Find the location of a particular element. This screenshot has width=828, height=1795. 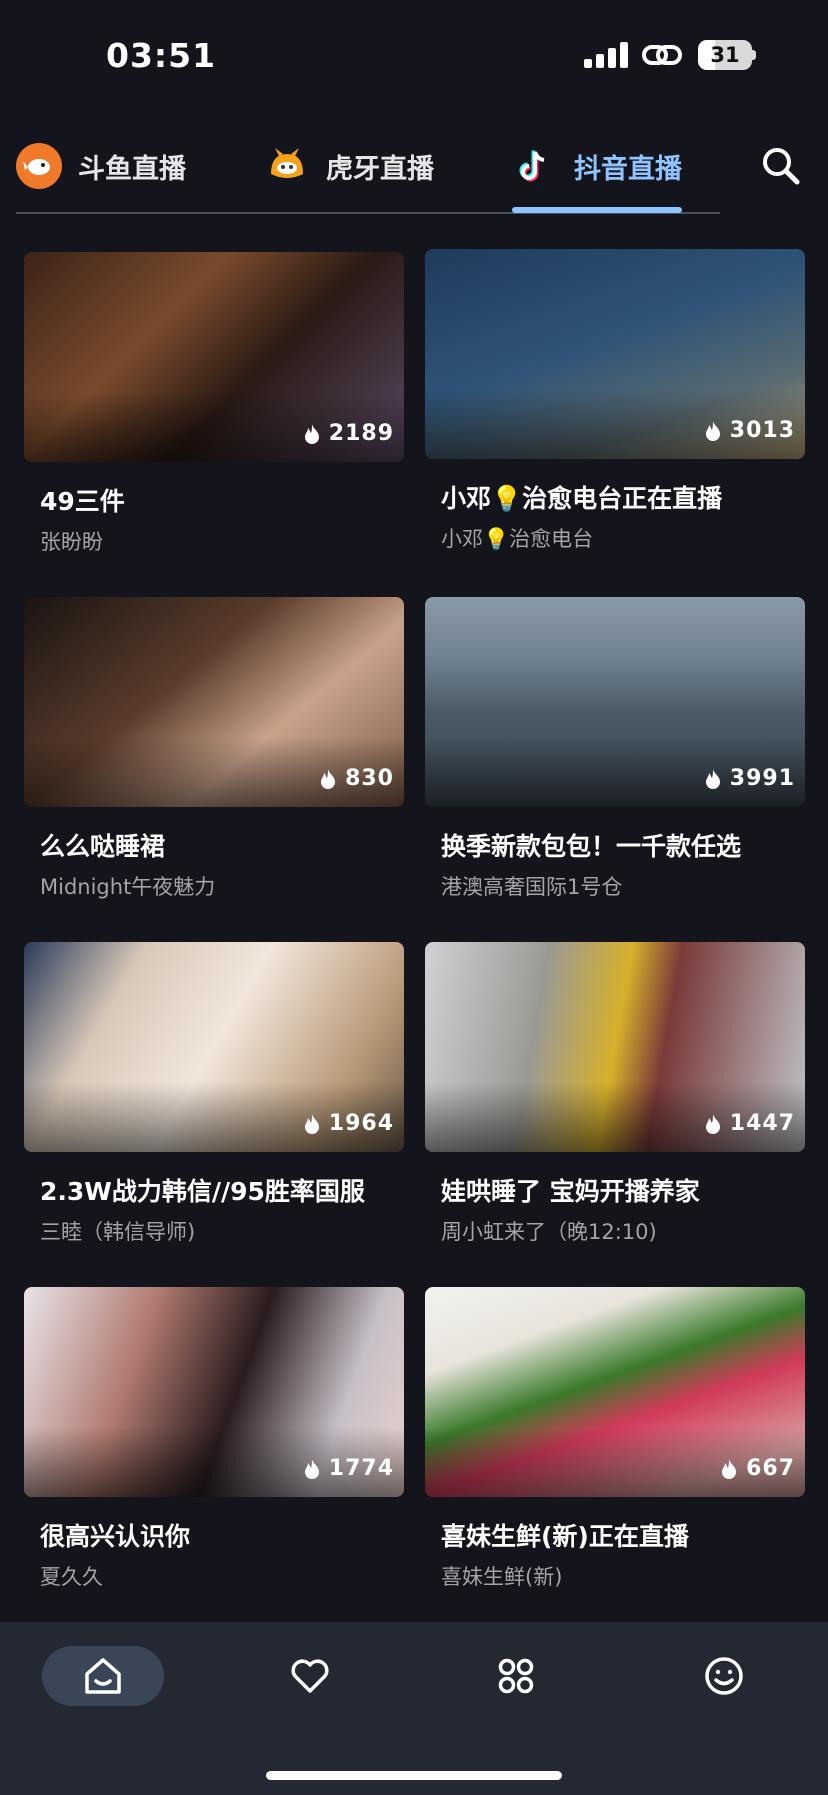

bottom-nav is located at coordinates (414, 1708).